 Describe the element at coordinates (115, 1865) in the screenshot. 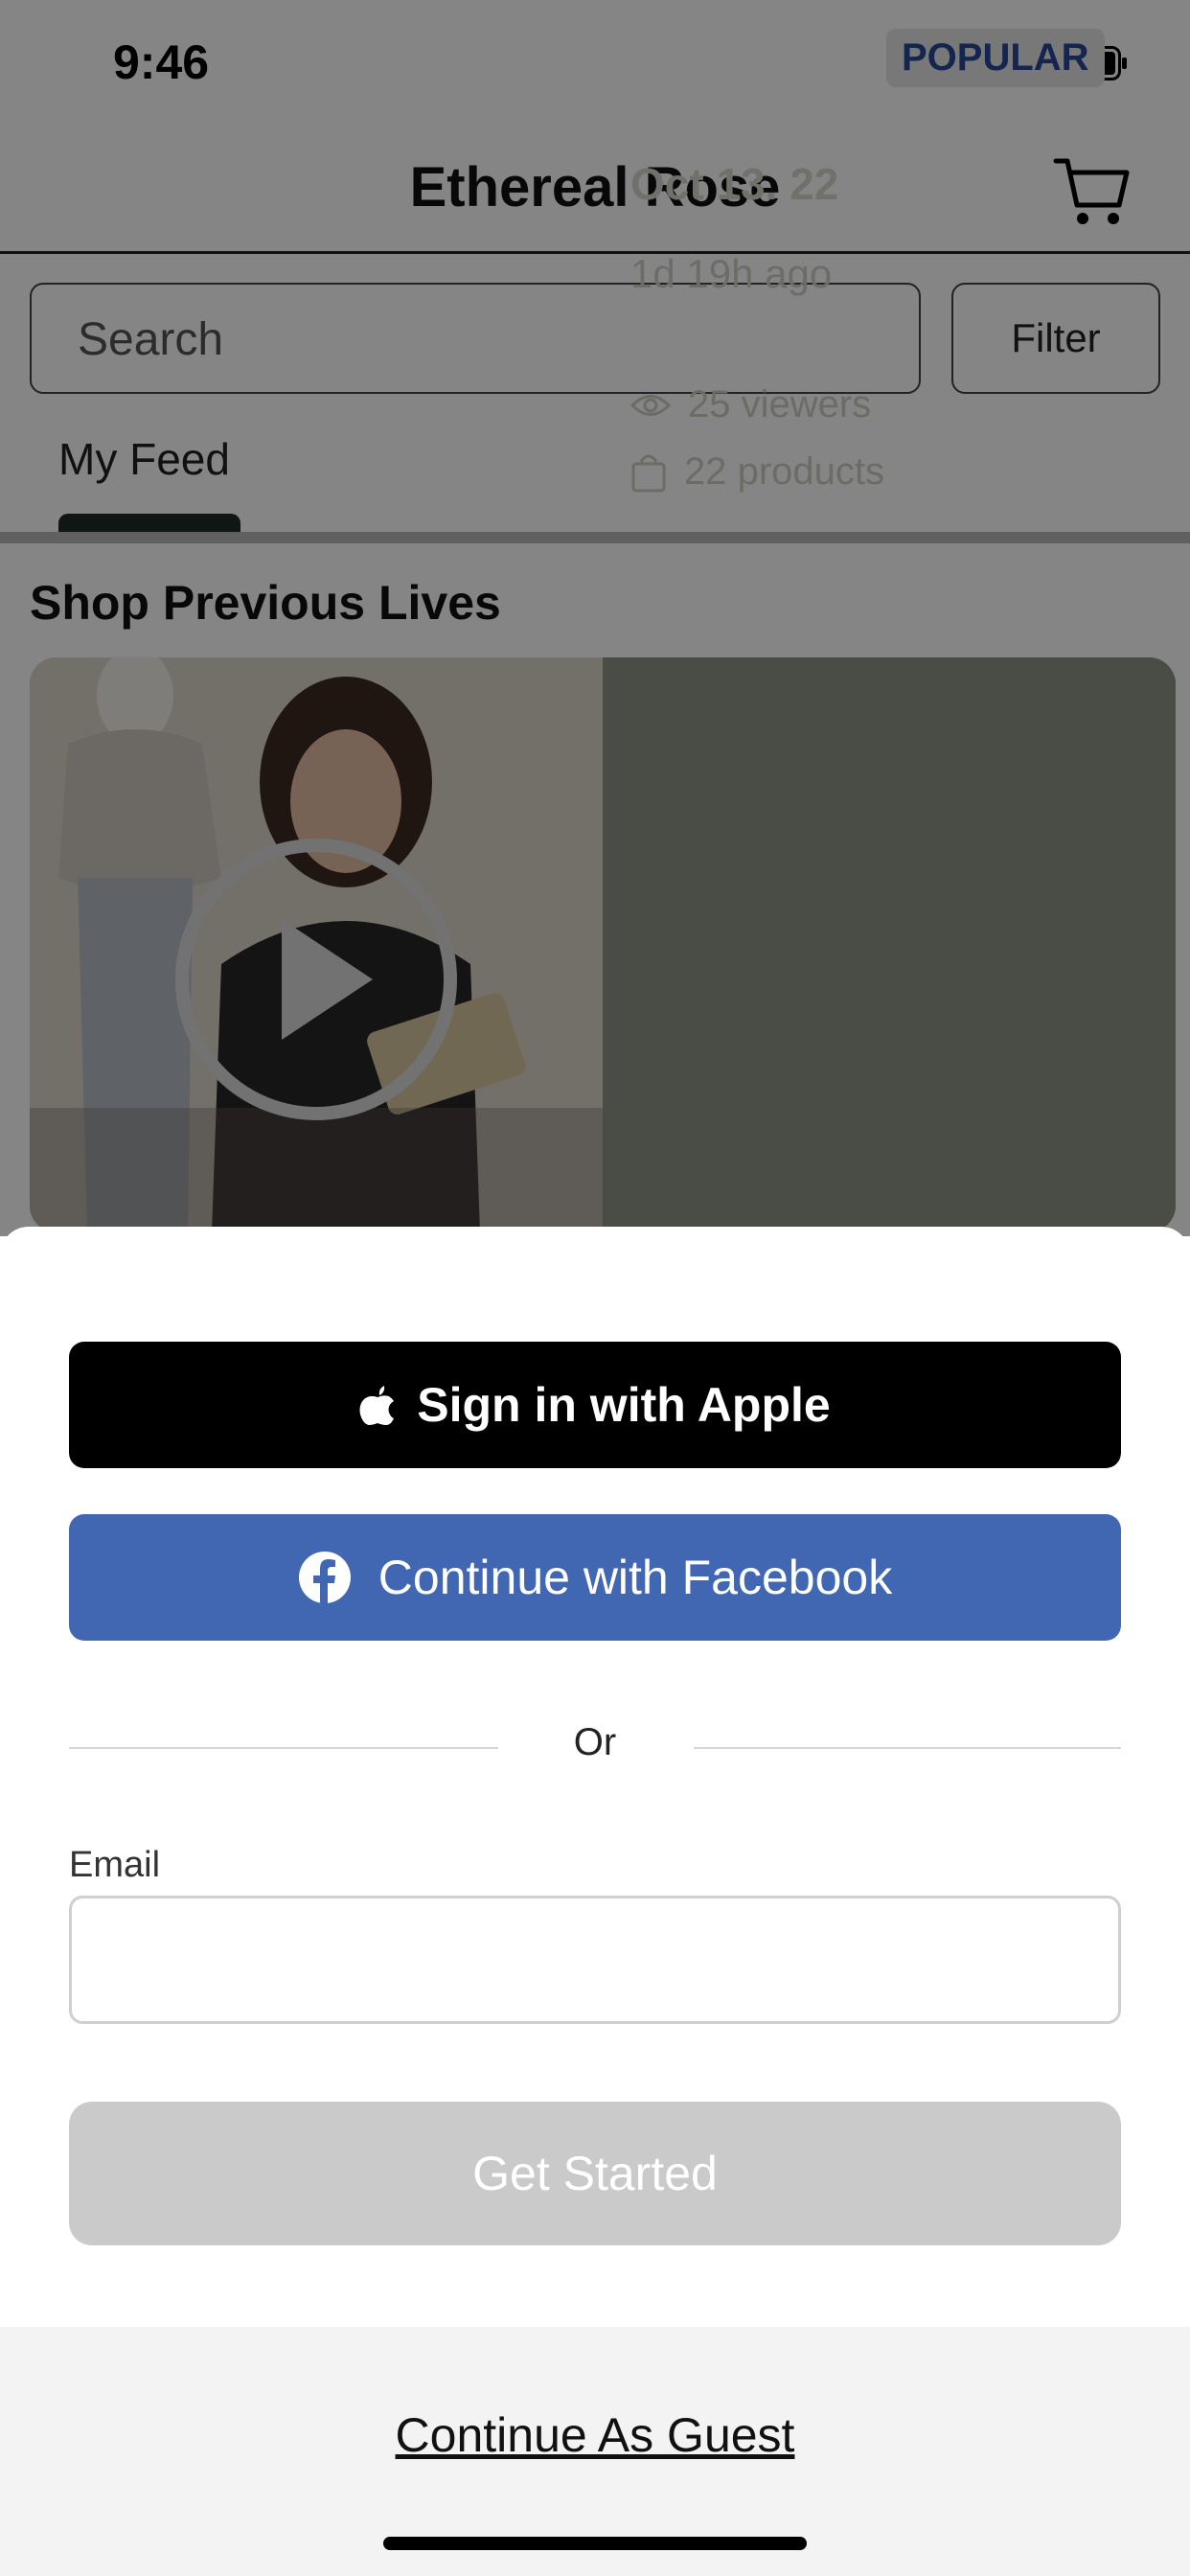

I see `email-label: Email` at that location.